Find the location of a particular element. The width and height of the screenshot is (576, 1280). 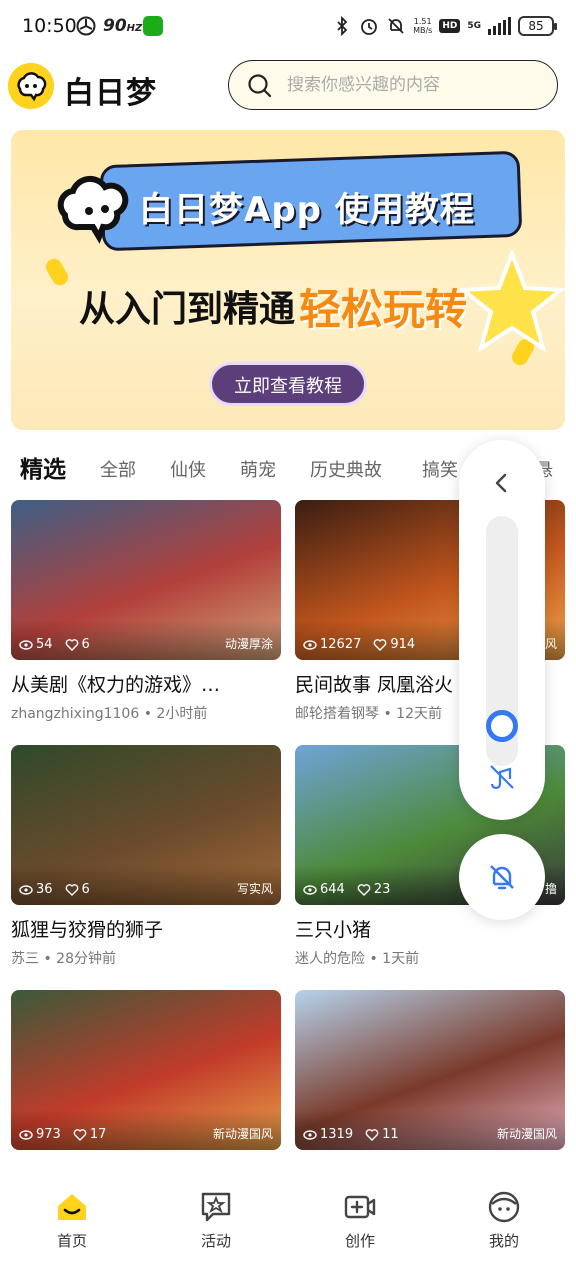

nav-home: 首页 is located at coordinates (72, 1220).